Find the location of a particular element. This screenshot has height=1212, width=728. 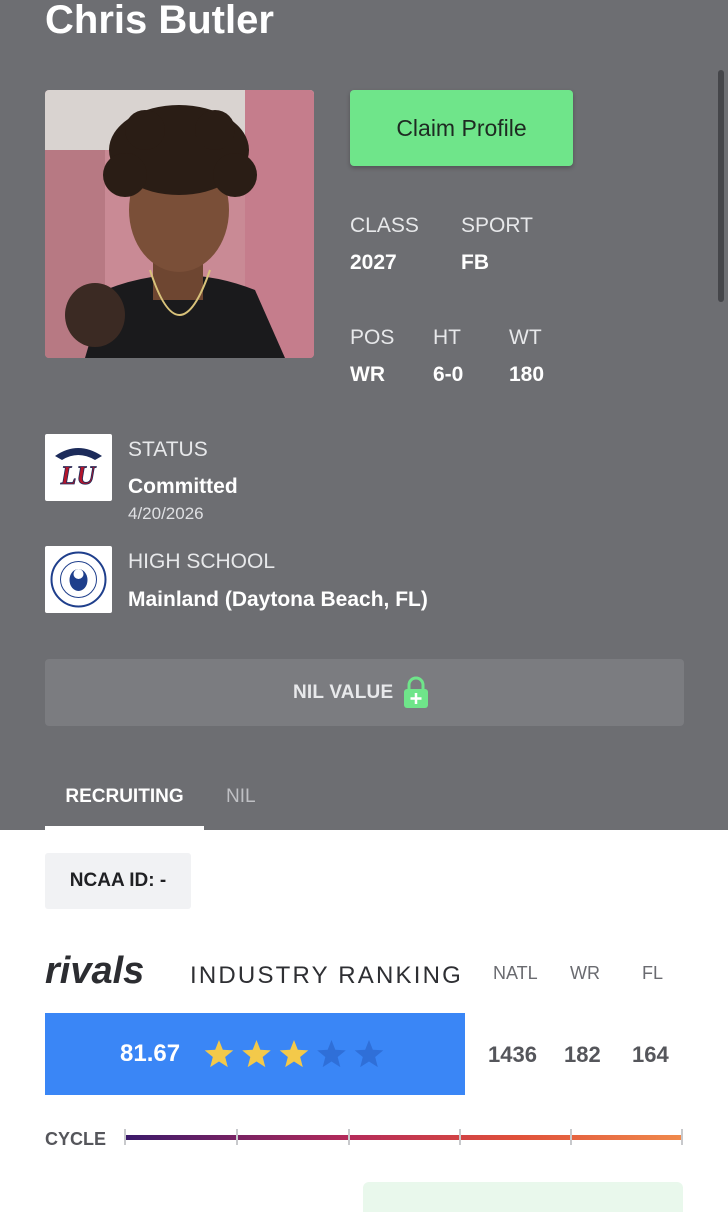

liberty-university-logo: LU is located at coordinates (78, 467).